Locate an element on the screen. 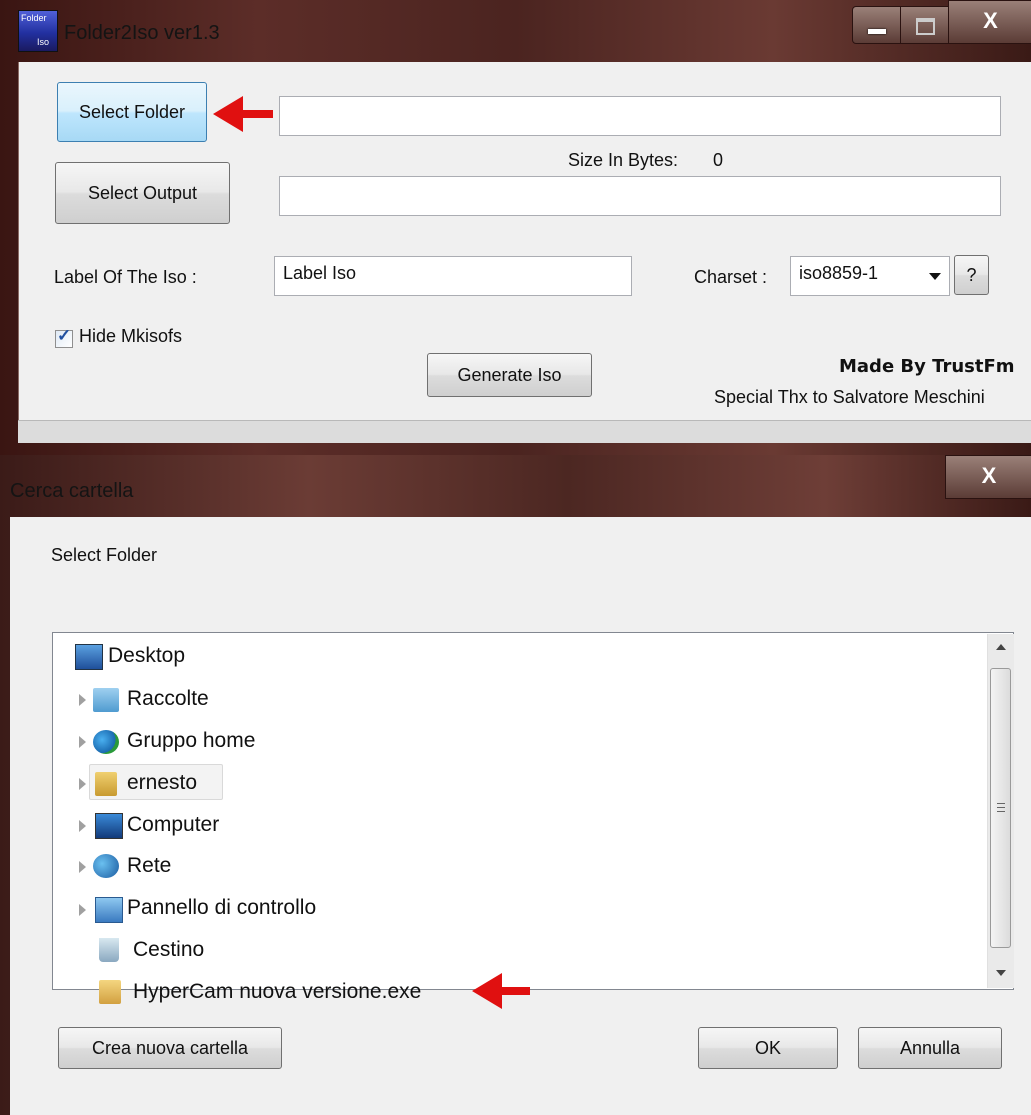 The height and width of the screenshot is (1115, 1031). minimize-button is located at coordinates (877, 25).